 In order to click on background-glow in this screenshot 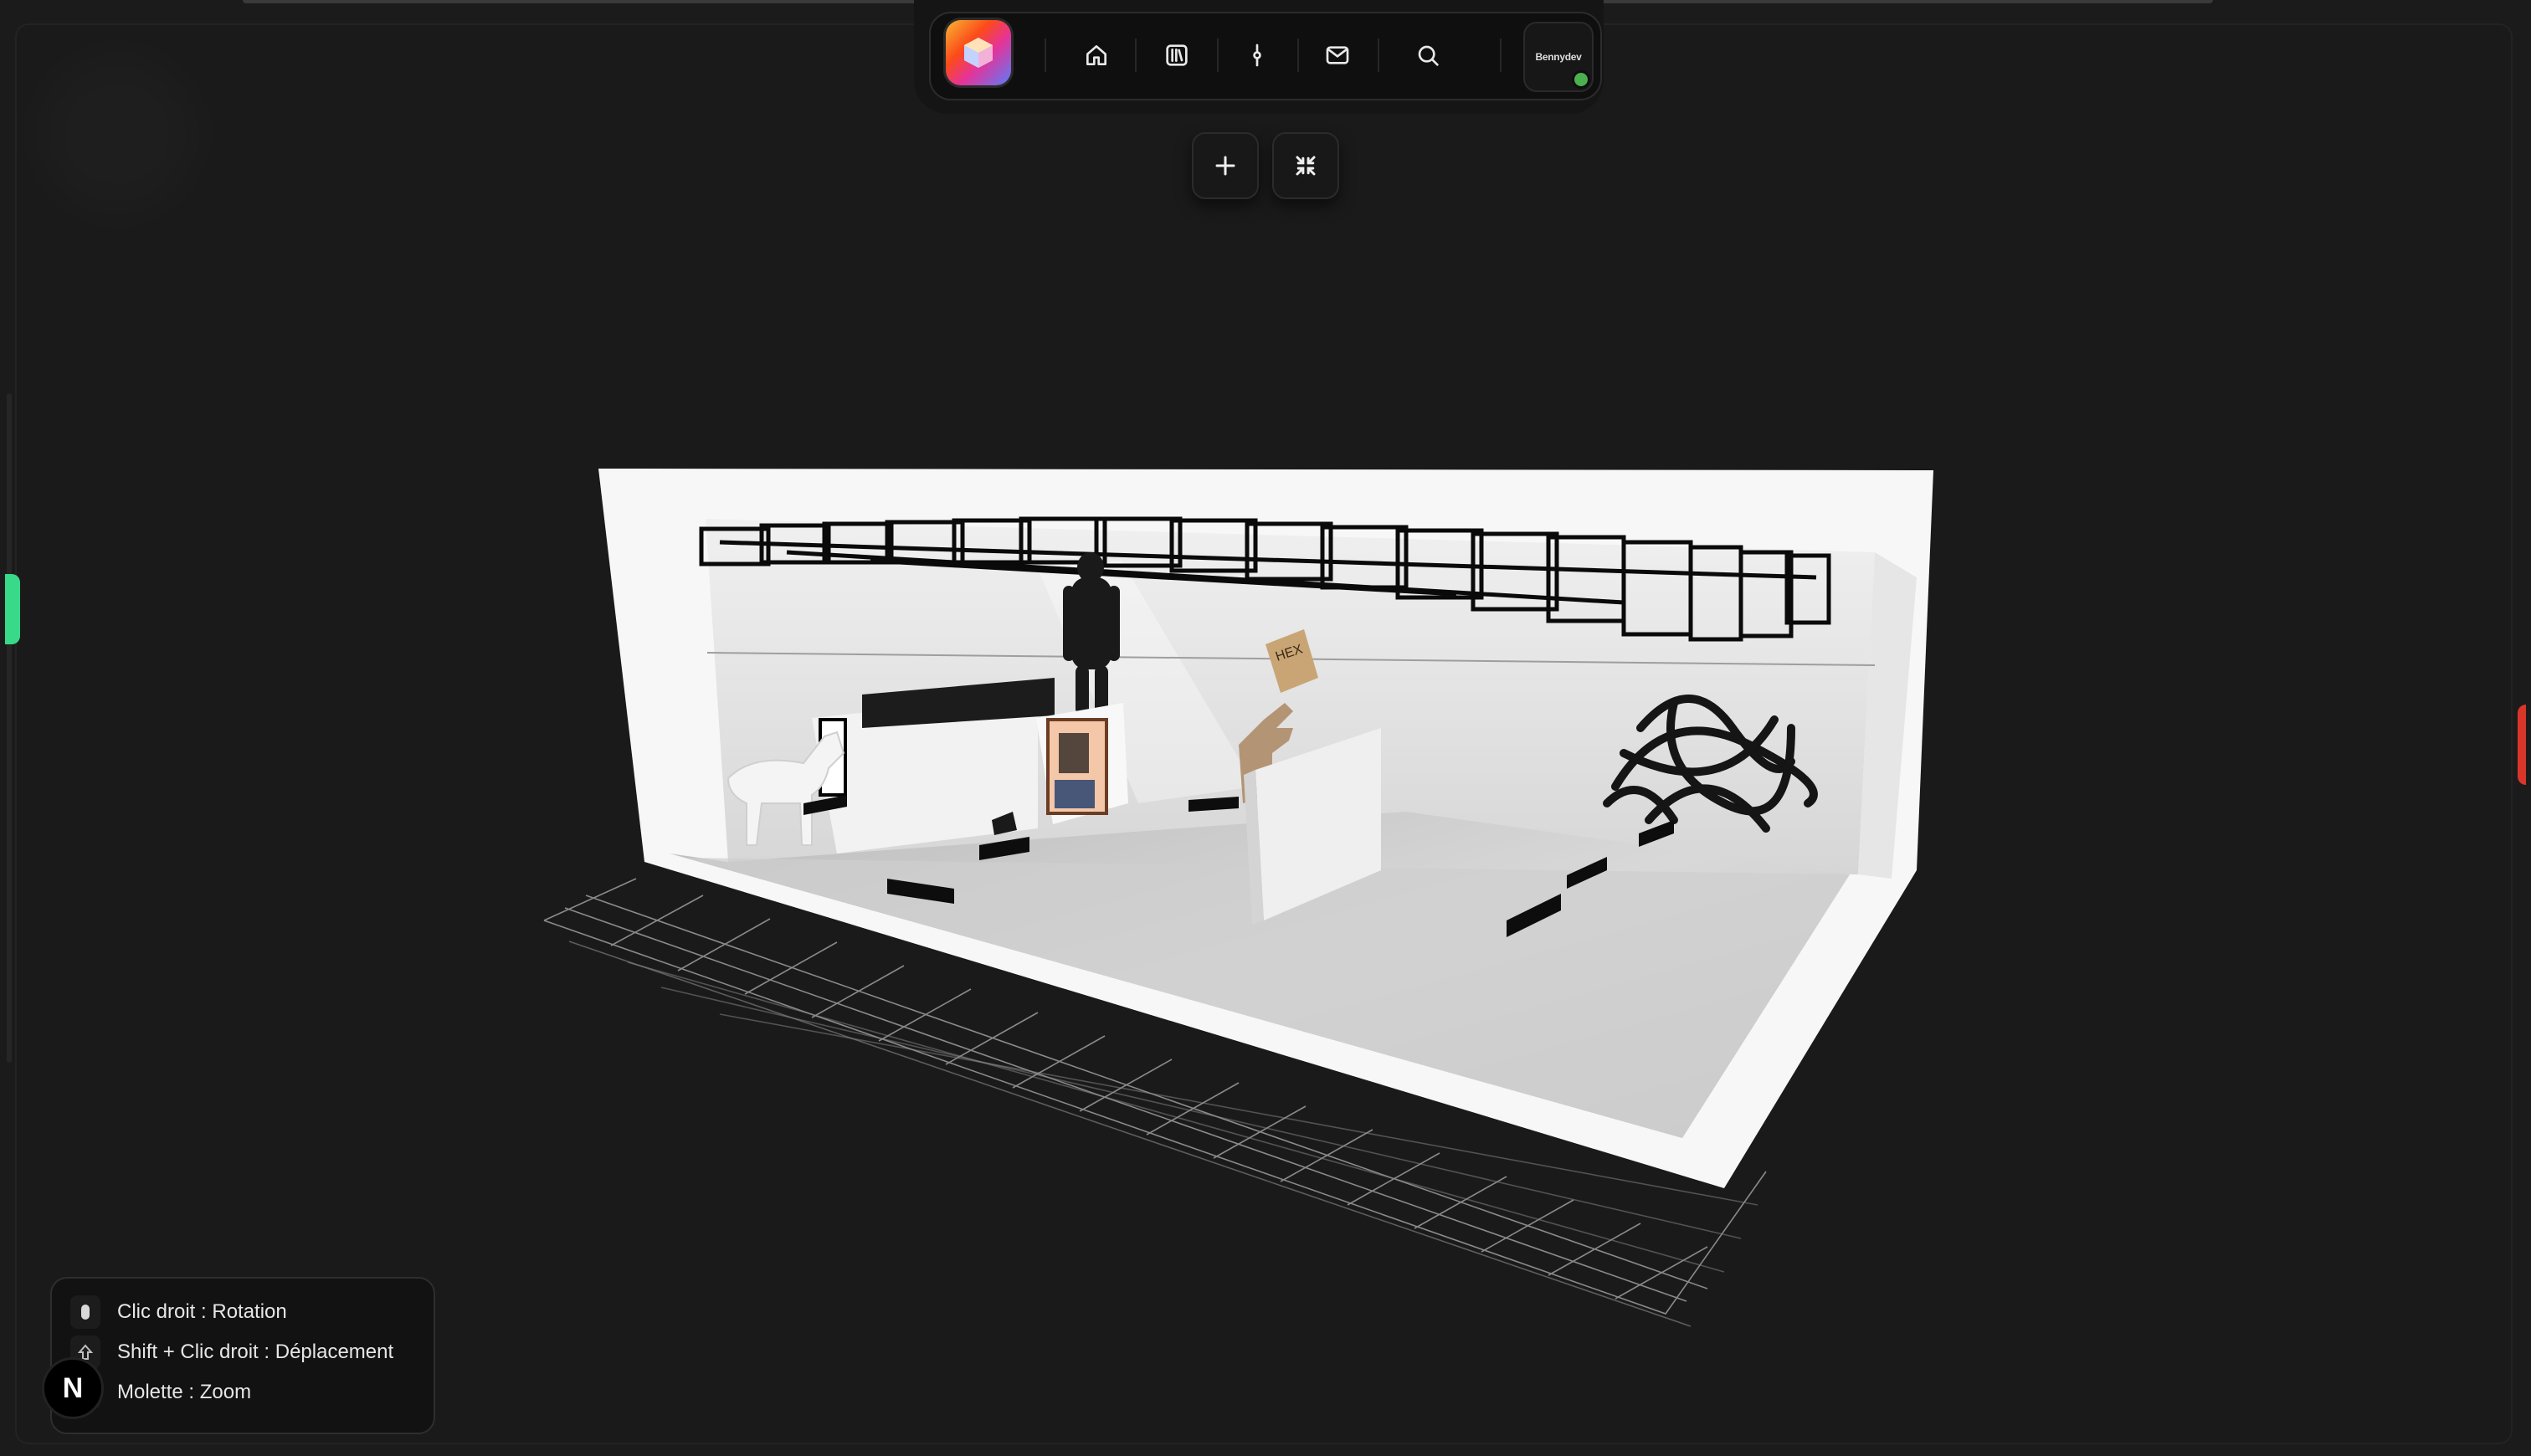, I will do `click(117, 134)`.